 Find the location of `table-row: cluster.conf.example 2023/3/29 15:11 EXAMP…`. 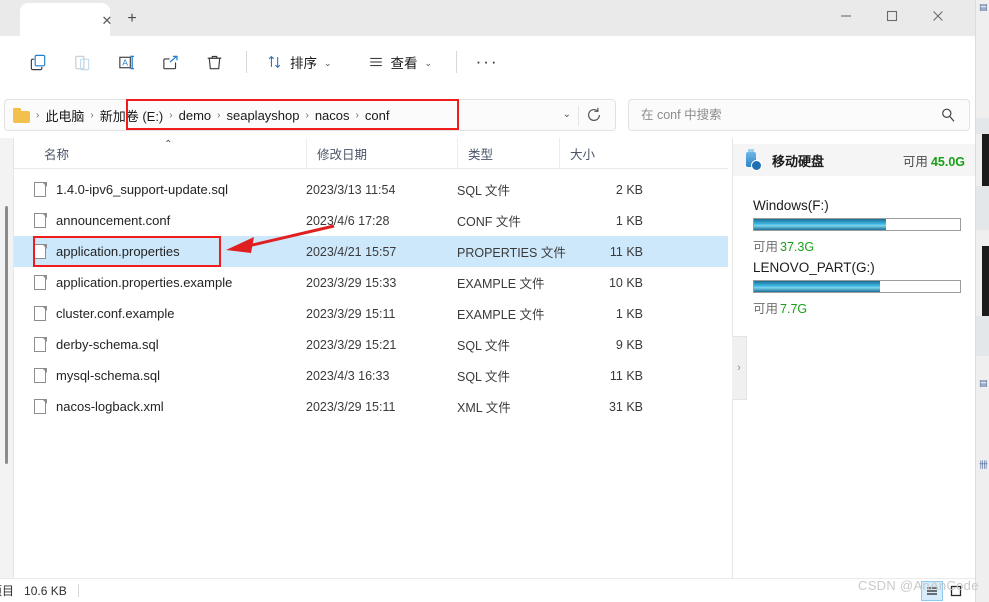

table-row: cluster.conf.example 2023/3/29 15:11 EXAMP… is located at coordinates (371, 313).